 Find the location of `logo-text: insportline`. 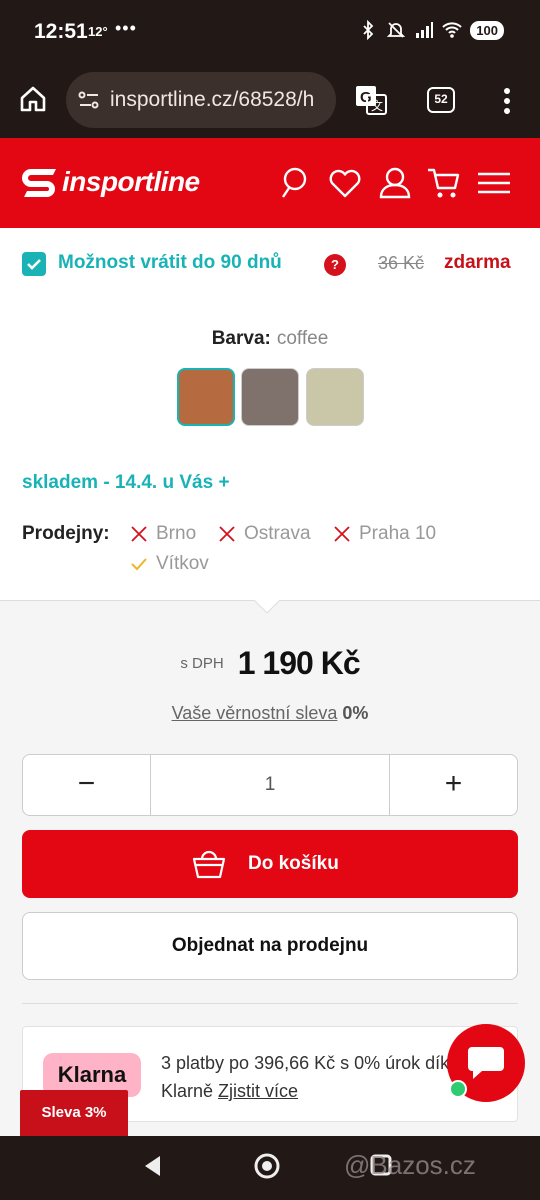

logo-text: insportline is located at coordinates (131, 181).